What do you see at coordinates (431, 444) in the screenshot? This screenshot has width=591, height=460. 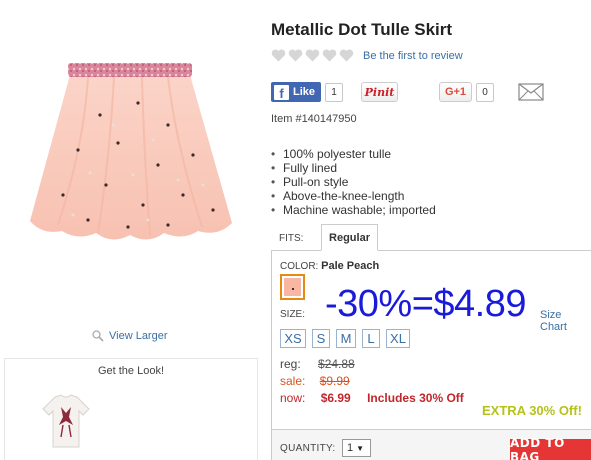 I see `quantity-bar: QUANTITY: 1 ▼ ADD TO BAG` at bounding box center [431, 444].